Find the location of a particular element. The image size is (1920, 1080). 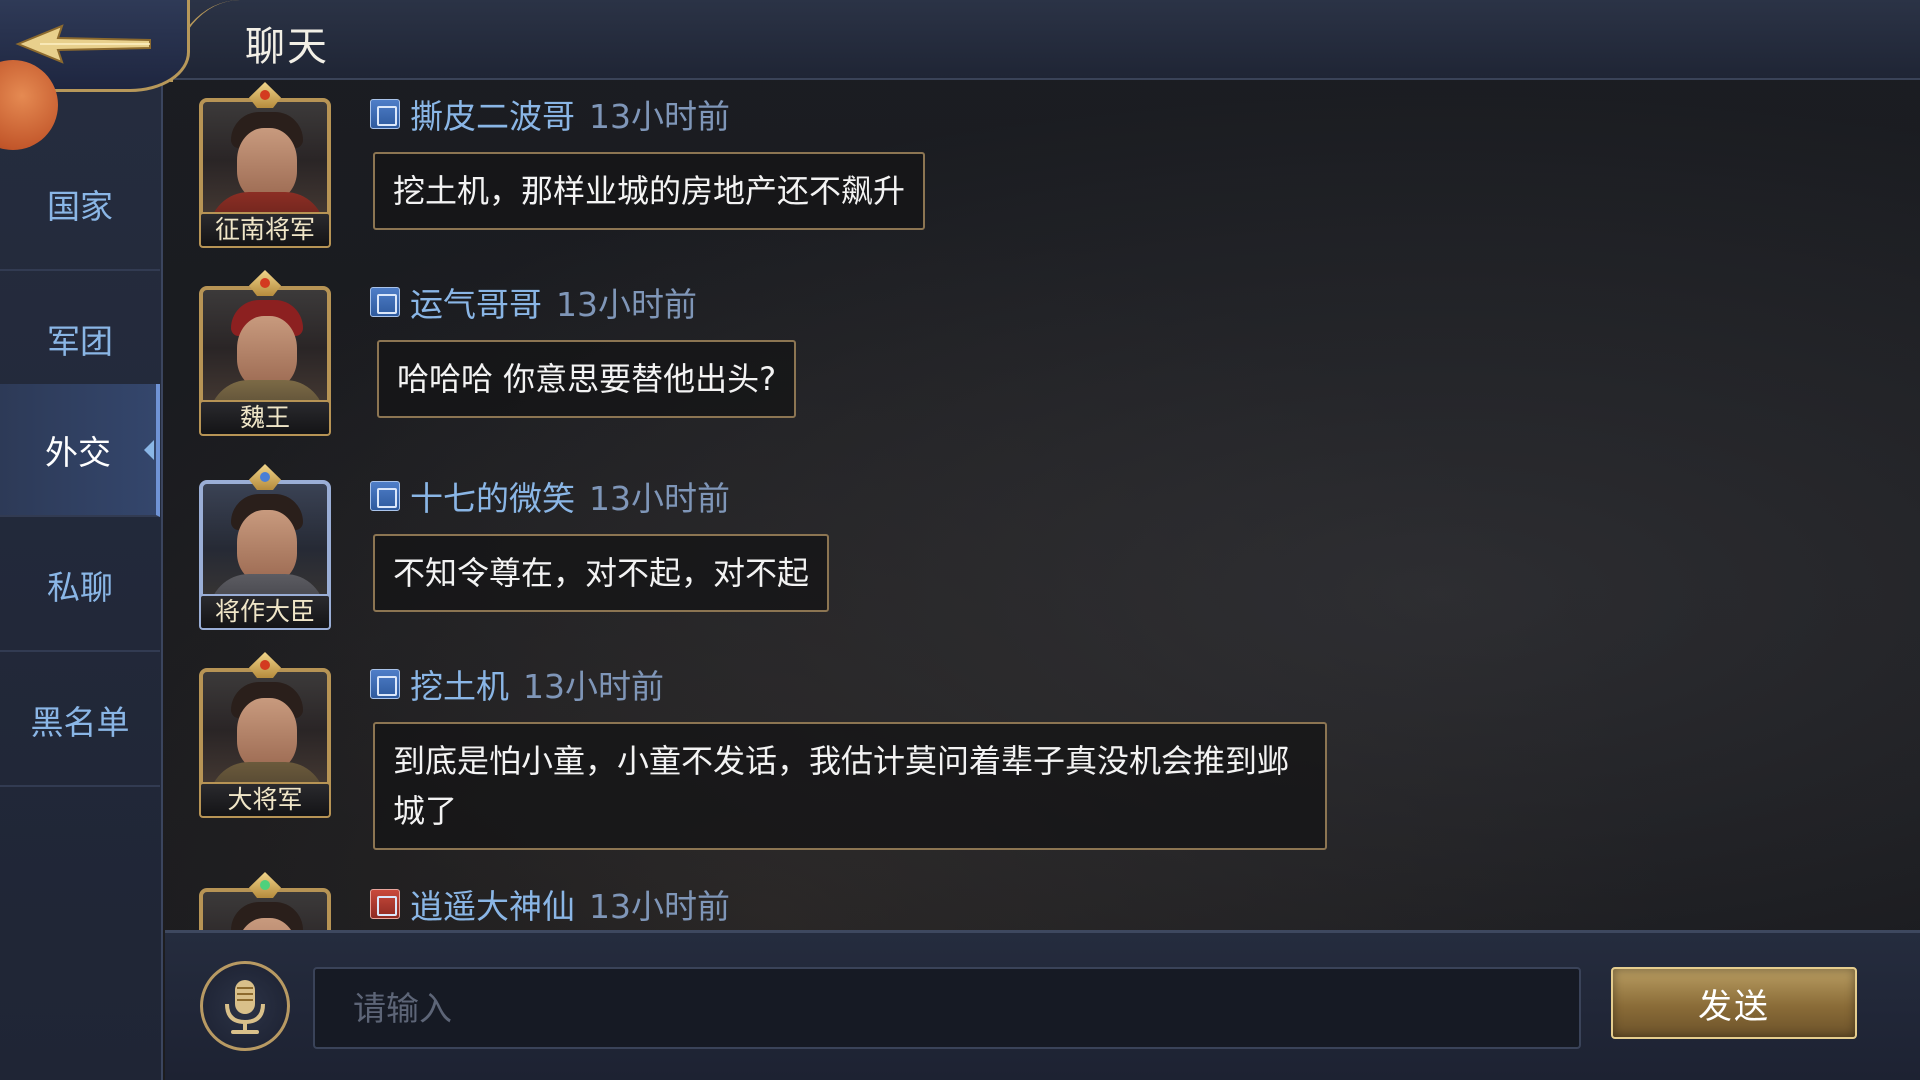

tab-label: 私聊 is located at coordinates (80, 587).